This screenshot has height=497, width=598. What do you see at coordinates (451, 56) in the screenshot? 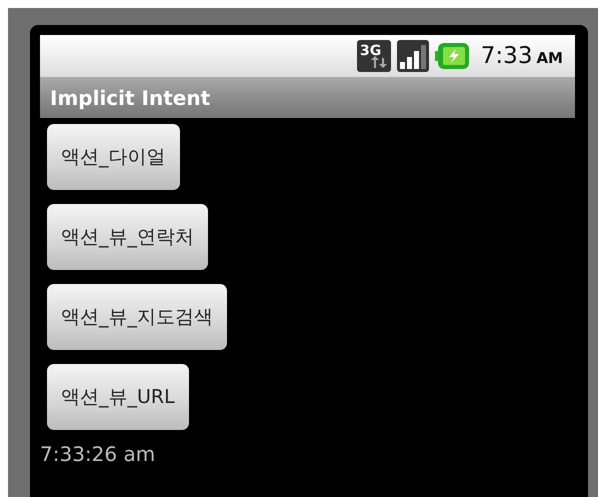
I see `battery-charging-icon` at bounding box center [451, 56].